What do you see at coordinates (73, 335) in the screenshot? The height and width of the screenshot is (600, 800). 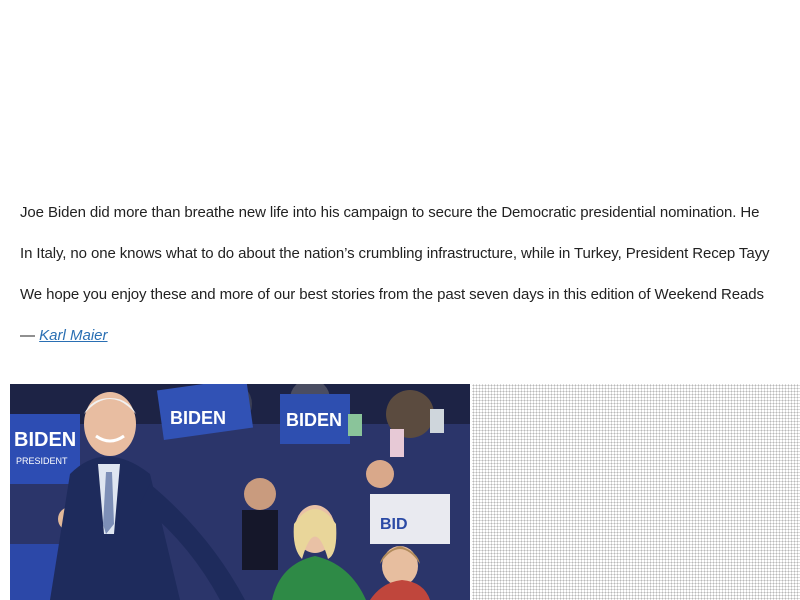 I see `author-link: Karl Maier` at bounding box center [73, 335].